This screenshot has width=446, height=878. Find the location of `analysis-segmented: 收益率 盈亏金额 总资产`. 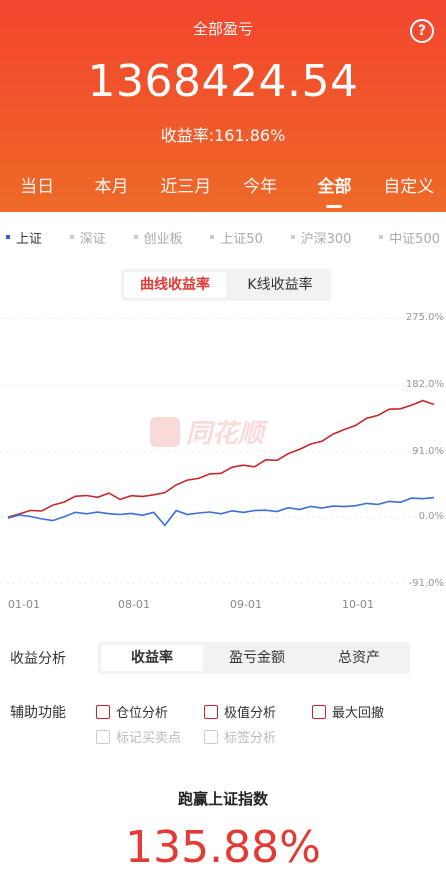

analysis-segmented: 收益率 盈亏金额 总资产 is located at coordinates (254, 658).